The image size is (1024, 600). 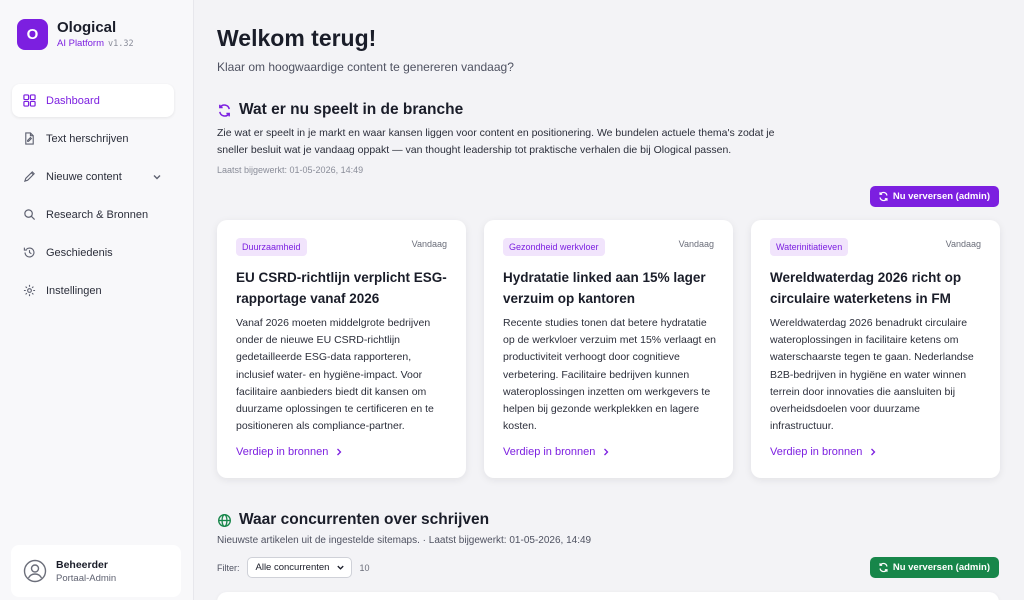 I want to click on topic-tag: Duurzaamheid, so click(x=271, y=247).